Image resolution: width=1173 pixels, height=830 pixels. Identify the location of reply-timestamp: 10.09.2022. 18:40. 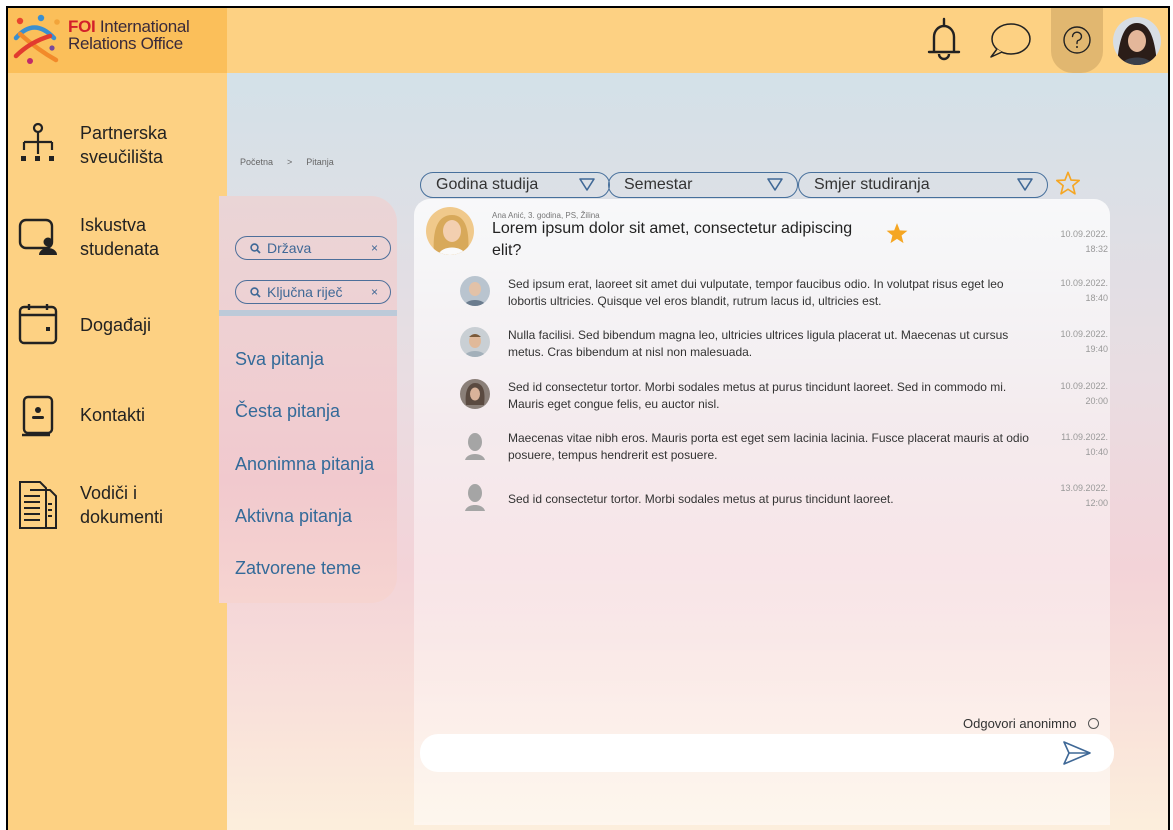
(1079, 291).